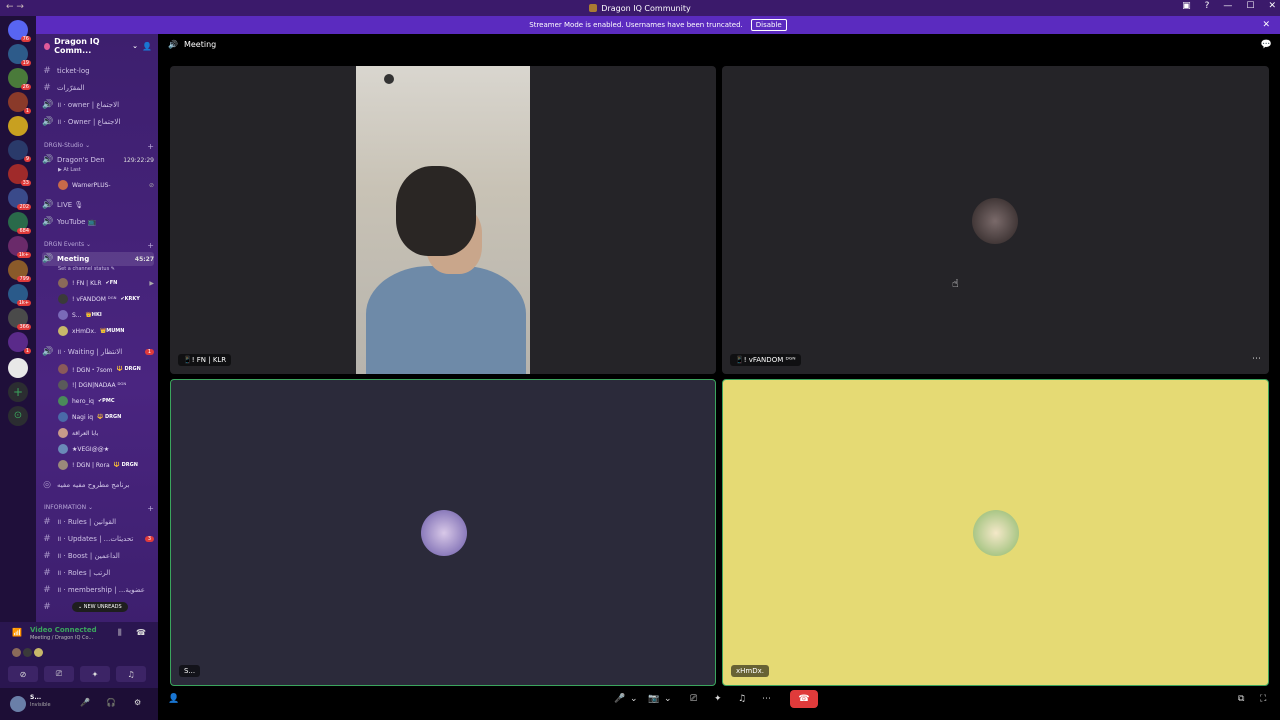 The width and height of the screenshot is (1280, 720). I want to click on invite-icon: 👤, so click(147, 46).